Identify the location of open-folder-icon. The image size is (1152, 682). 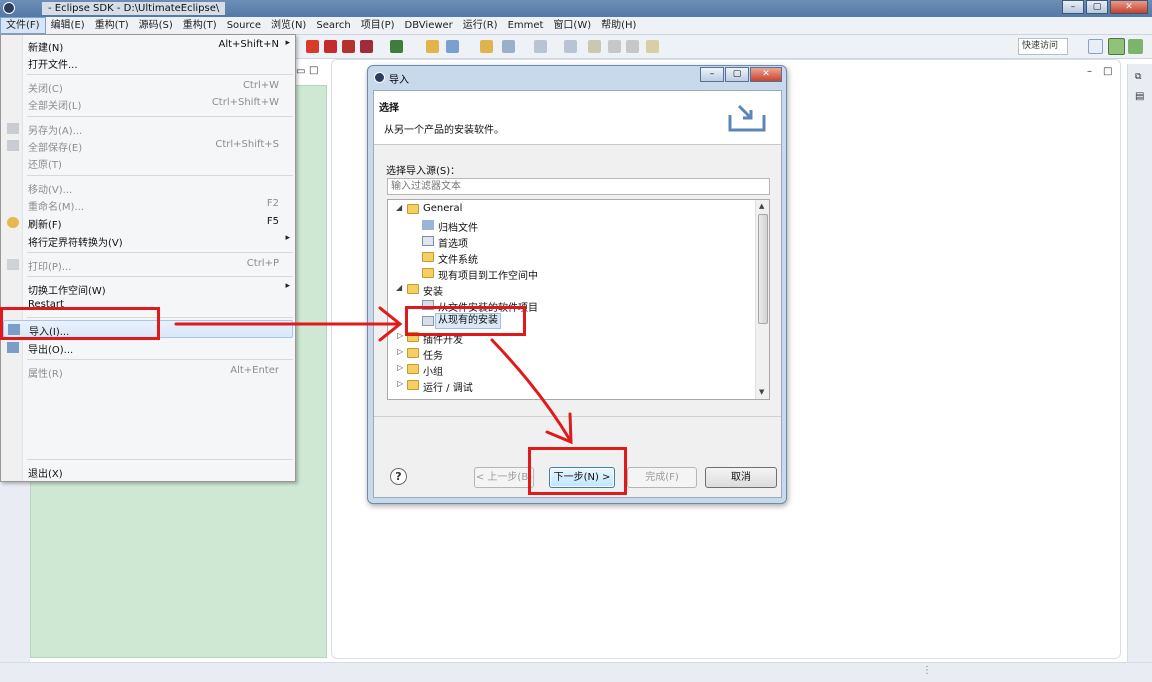
(432, 46).